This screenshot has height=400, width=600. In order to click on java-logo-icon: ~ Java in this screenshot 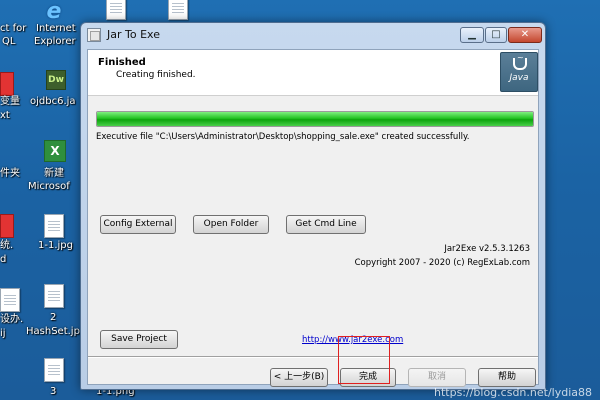, I will do `click(519, 72)`.